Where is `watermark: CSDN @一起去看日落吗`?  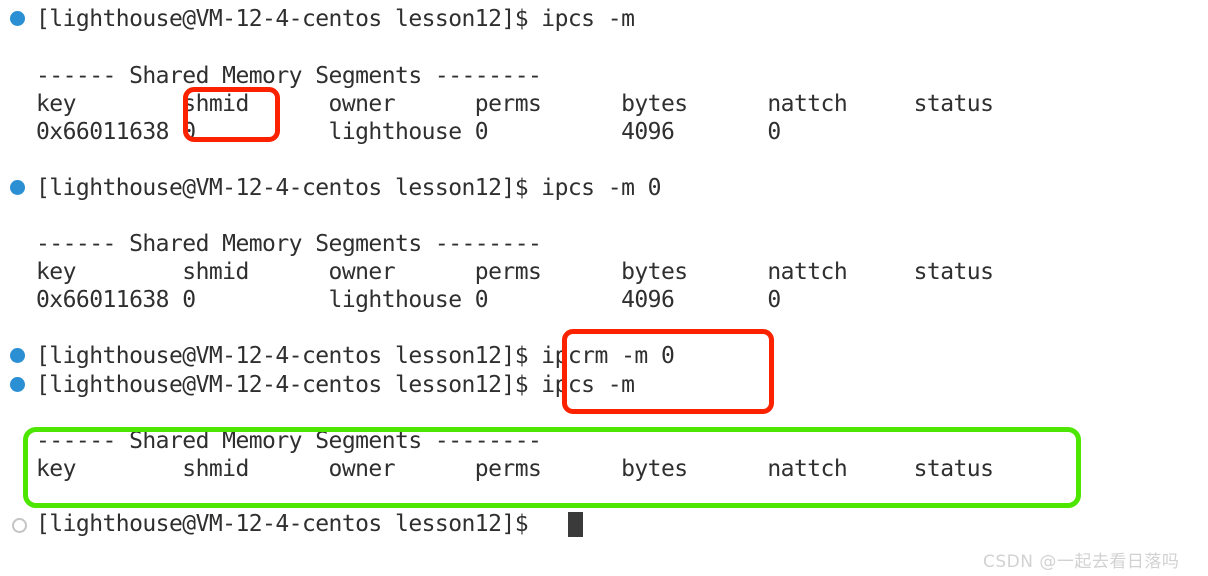 watermark: CSDN @一起去看日落吗 is located at coordinates (1081, 562).